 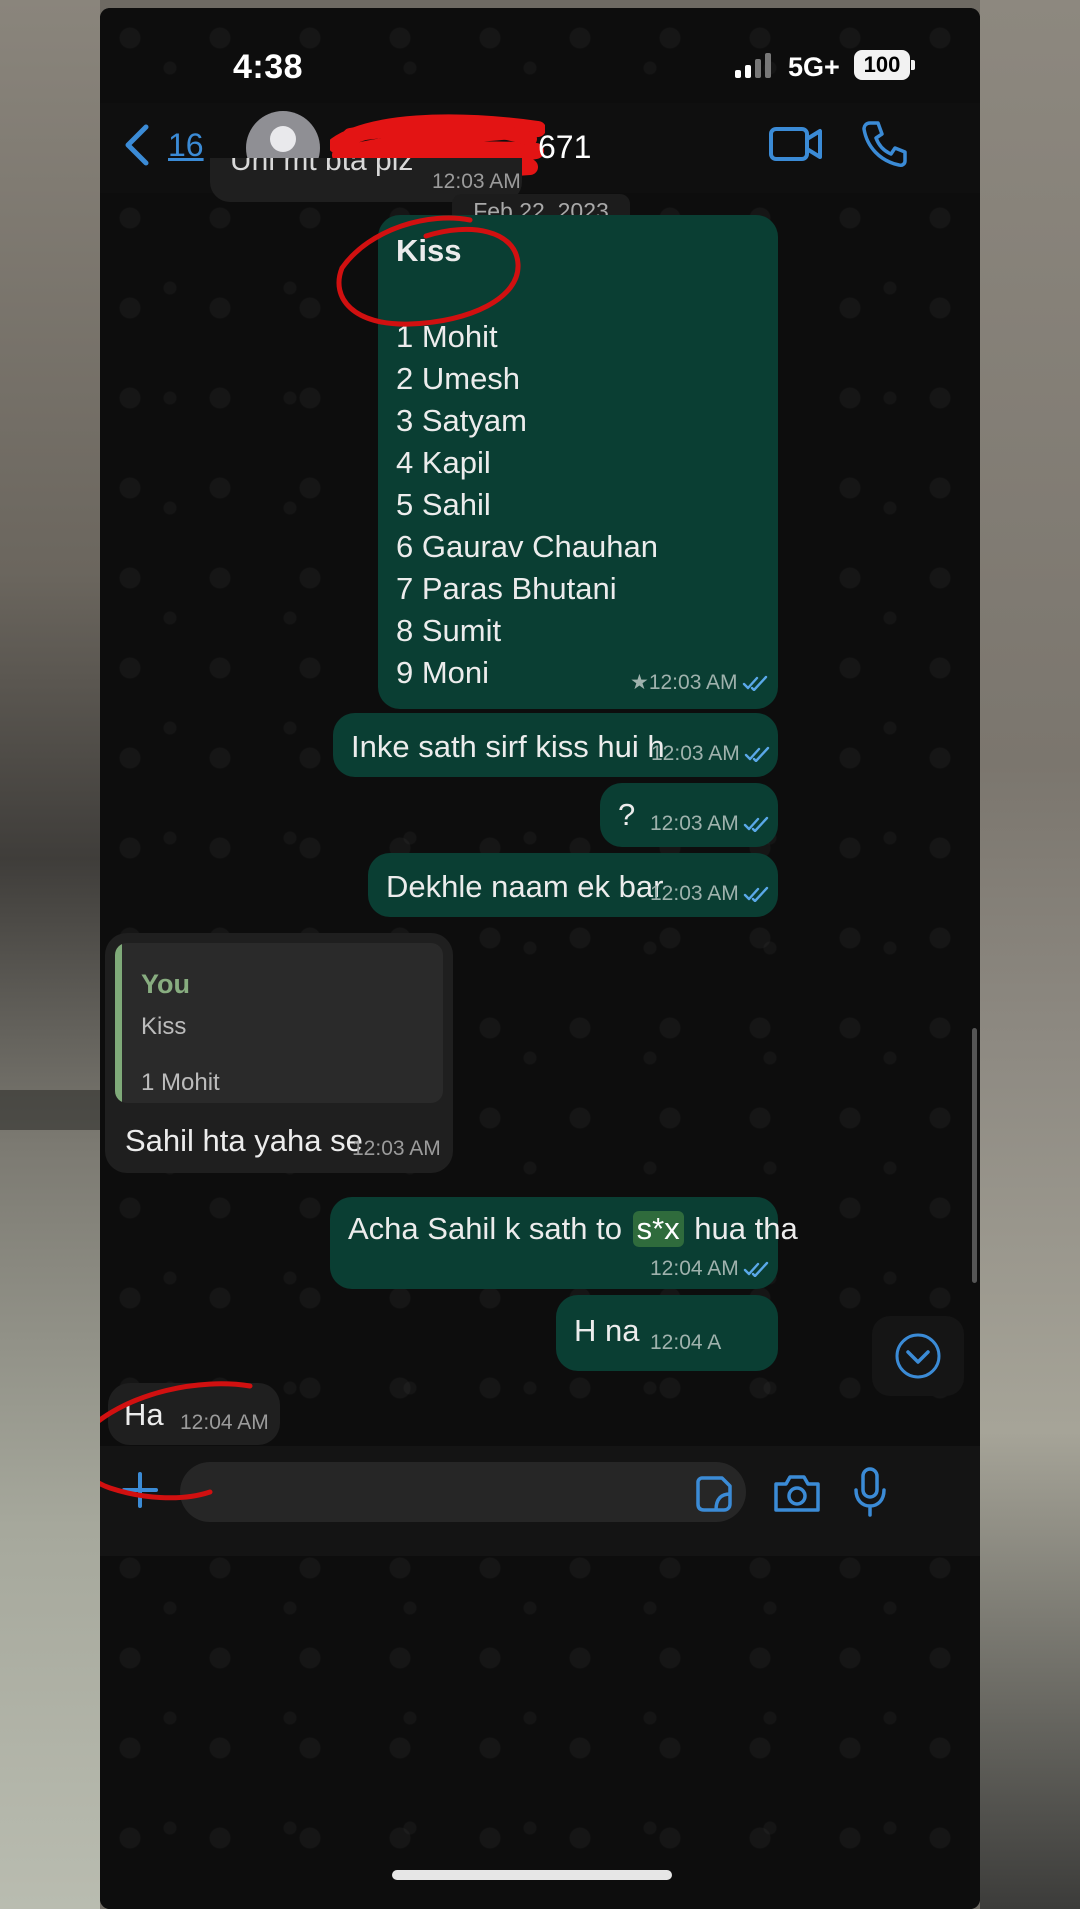 What do you see at coordinates (268, 67) in the screenshot?
I see `status-time: 4:38` at bounding box center [268, 67].